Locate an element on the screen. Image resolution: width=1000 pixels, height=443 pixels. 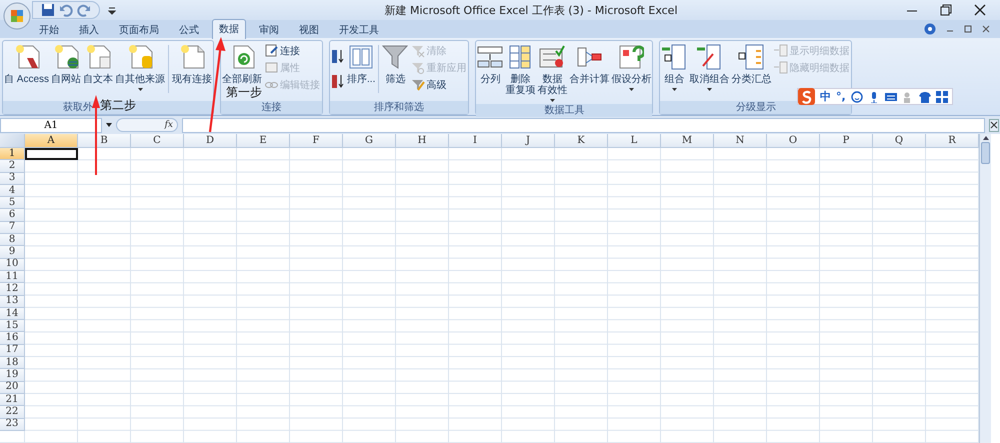
ribbon-tab: 公式 is located at coordinates (189, 29).